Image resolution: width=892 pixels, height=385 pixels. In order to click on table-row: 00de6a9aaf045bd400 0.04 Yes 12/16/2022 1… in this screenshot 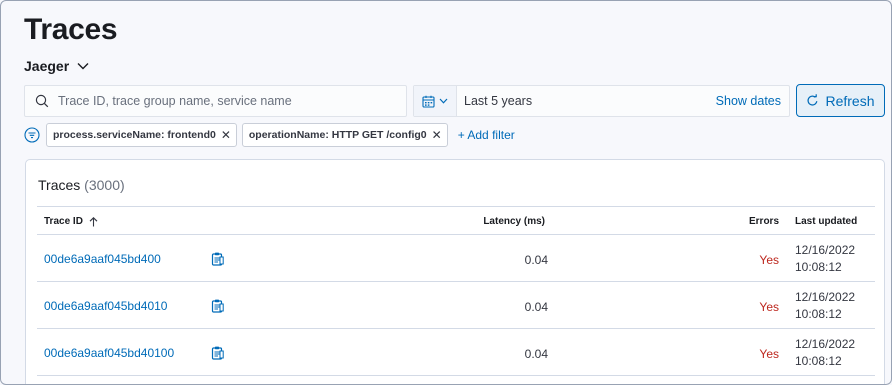, I will do `click(456, 258)`.